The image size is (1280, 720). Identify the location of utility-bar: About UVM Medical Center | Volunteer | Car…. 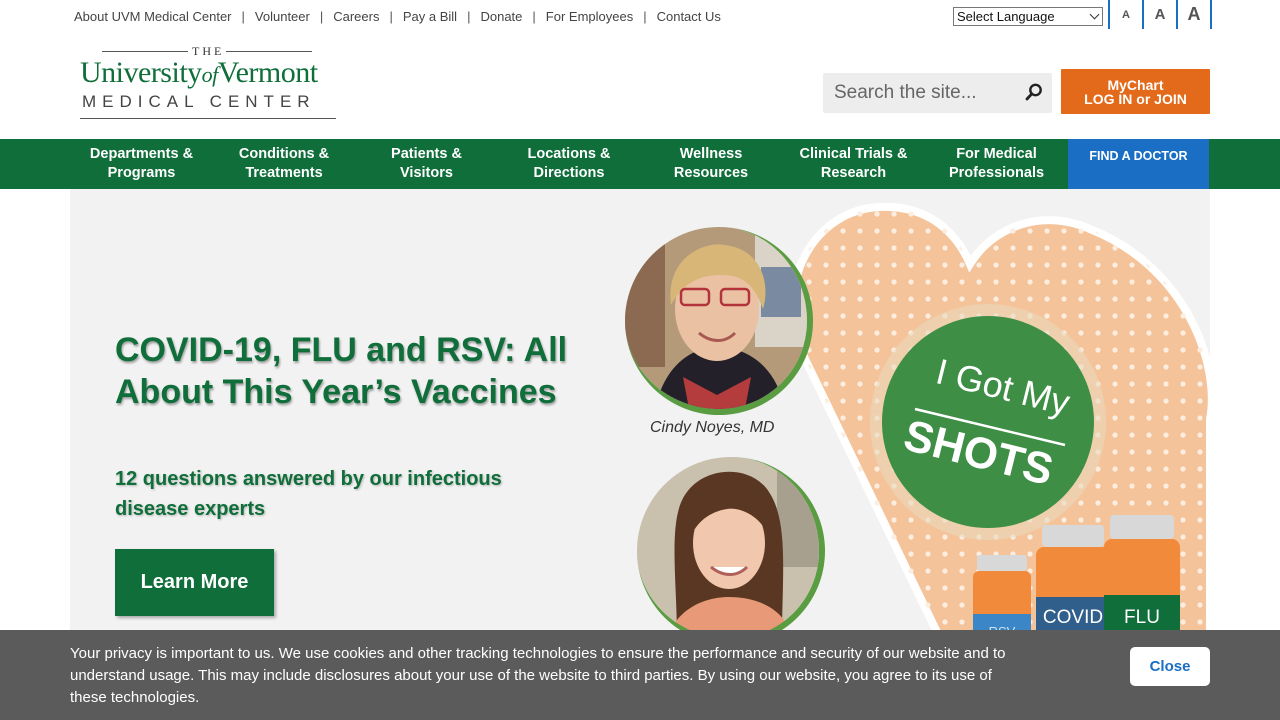
(640, 17).